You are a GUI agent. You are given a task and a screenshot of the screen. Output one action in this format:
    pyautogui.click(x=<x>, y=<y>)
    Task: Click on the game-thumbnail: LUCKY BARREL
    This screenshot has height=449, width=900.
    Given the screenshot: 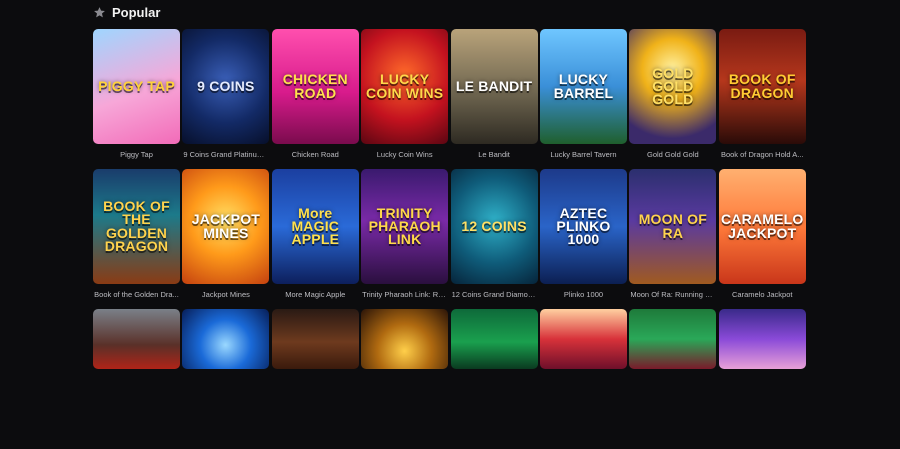 What is the action you would take?
    pyautogui.click(x=583, y=86)
    